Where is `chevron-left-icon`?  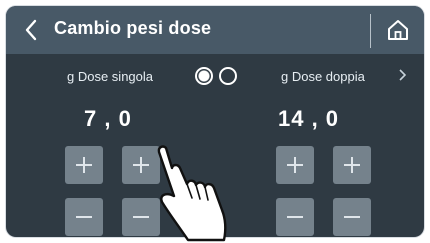 chevron-left-icon is located at coordinates (31, 30).